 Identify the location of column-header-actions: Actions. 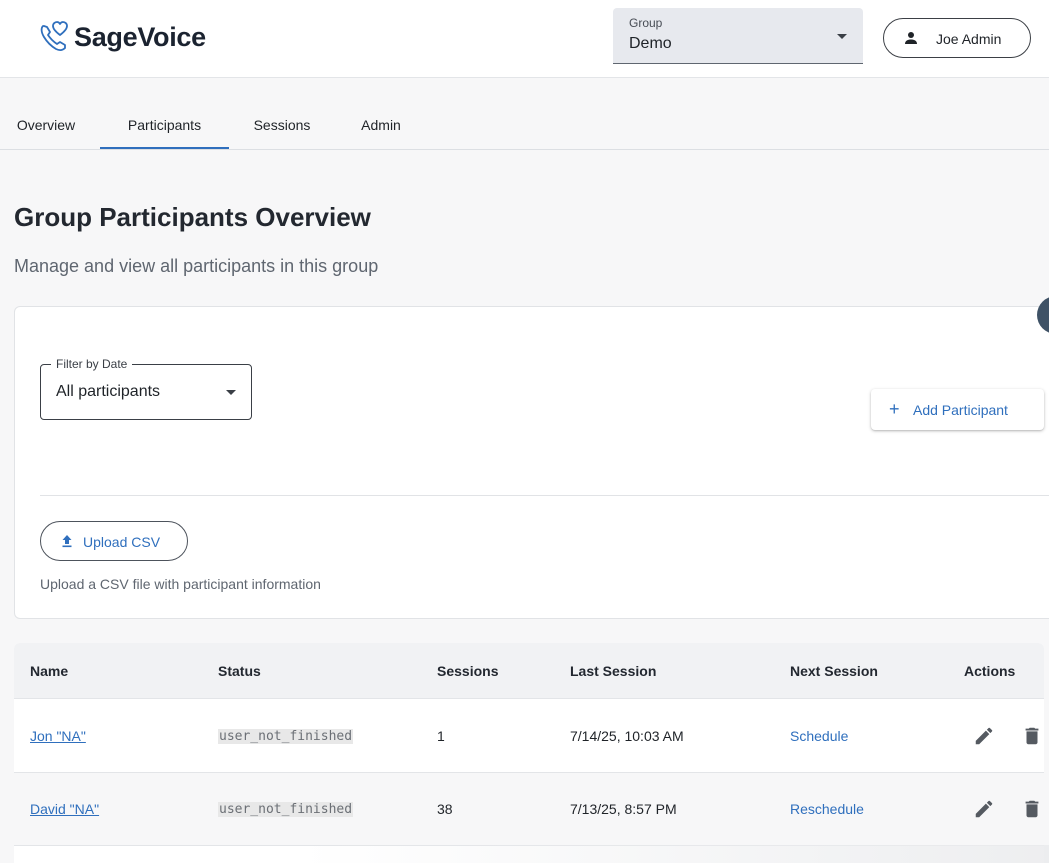
(990, 671).